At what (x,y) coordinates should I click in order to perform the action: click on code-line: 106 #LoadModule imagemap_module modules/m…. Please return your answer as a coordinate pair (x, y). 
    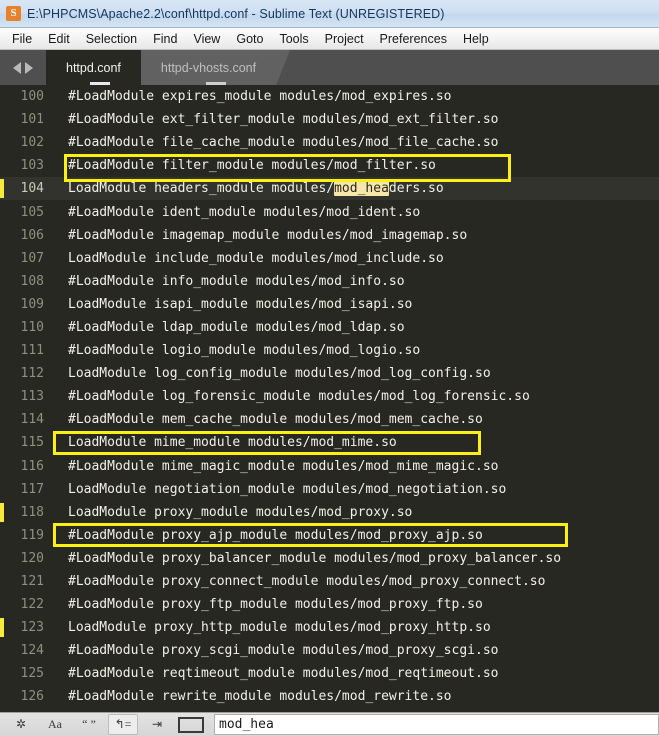
    Looking at the image, I should click on (329, 235).